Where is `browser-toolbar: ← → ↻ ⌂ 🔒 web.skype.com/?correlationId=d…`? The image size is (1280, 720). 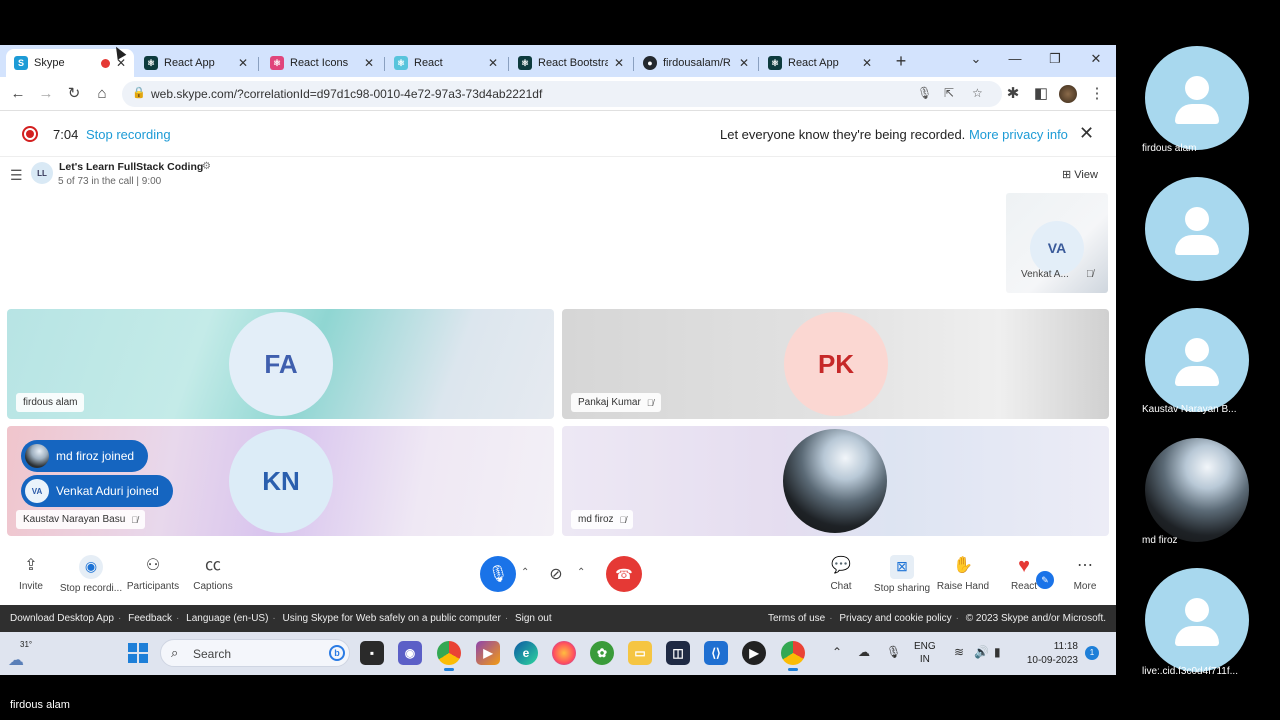
browser-toolbar: ← → ↻ ⌂ 🔒 web.skype.com/?correlationId=d… is located at coordinates (558, 94).